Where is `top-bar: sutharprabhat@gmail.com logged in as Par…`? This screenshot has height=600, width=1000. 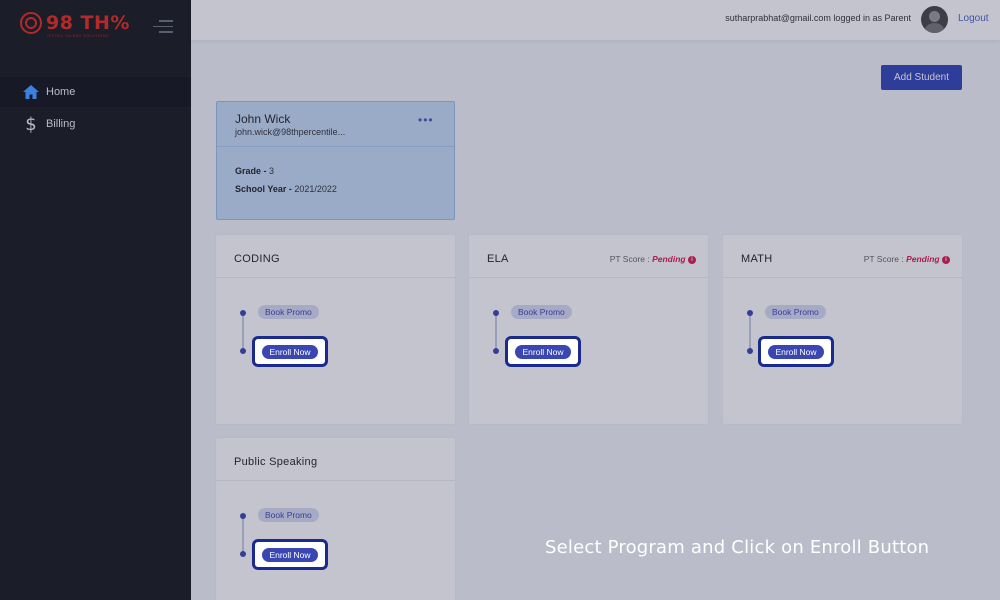
top-bar: sutharprabhat@gmail.com logged in as Par… is located at coordinates (595, 20).